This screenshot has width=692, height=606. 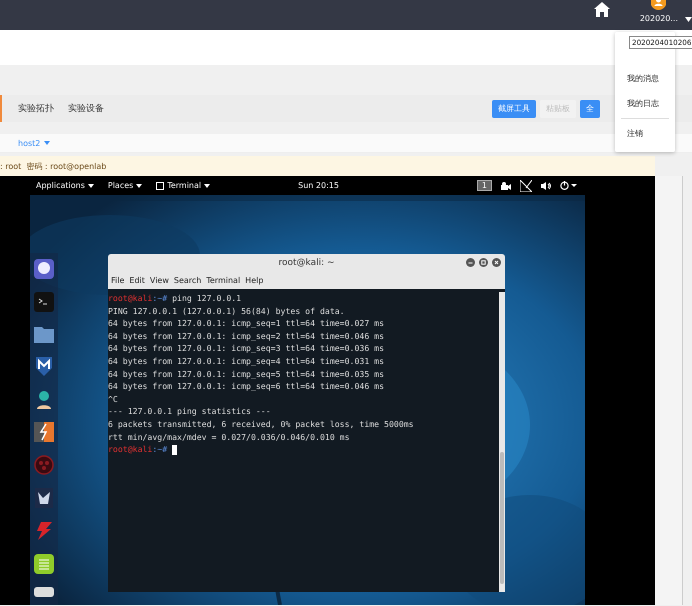 What do you see at coordinates (645, 78) in the screenshot?
I see `menu-item: 我的消息` at bounding box center [645, 78].